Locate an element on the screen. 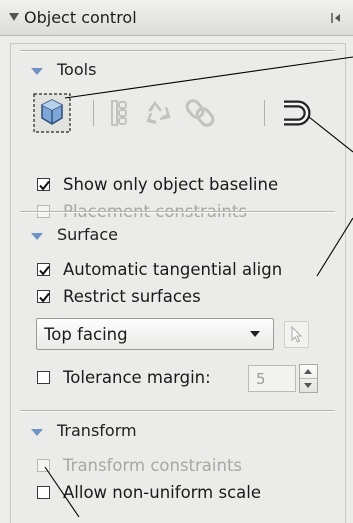  checkbox-label: Tolerance margin: is located at coordinates (137, 377).